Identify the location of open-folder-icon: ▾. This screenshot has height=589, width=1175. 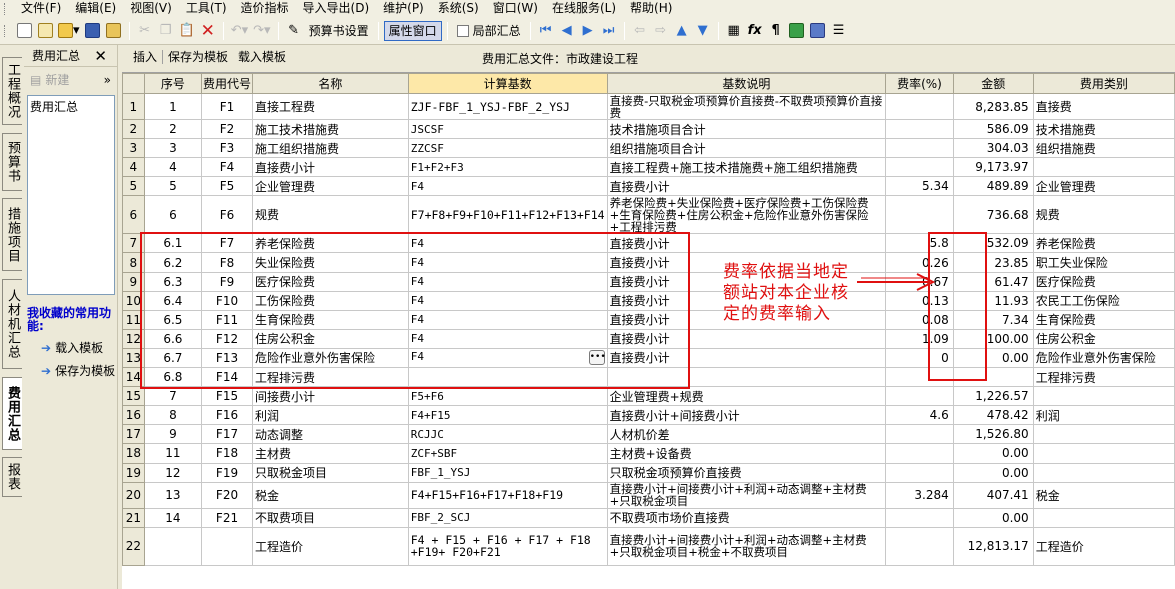
(69, 31).